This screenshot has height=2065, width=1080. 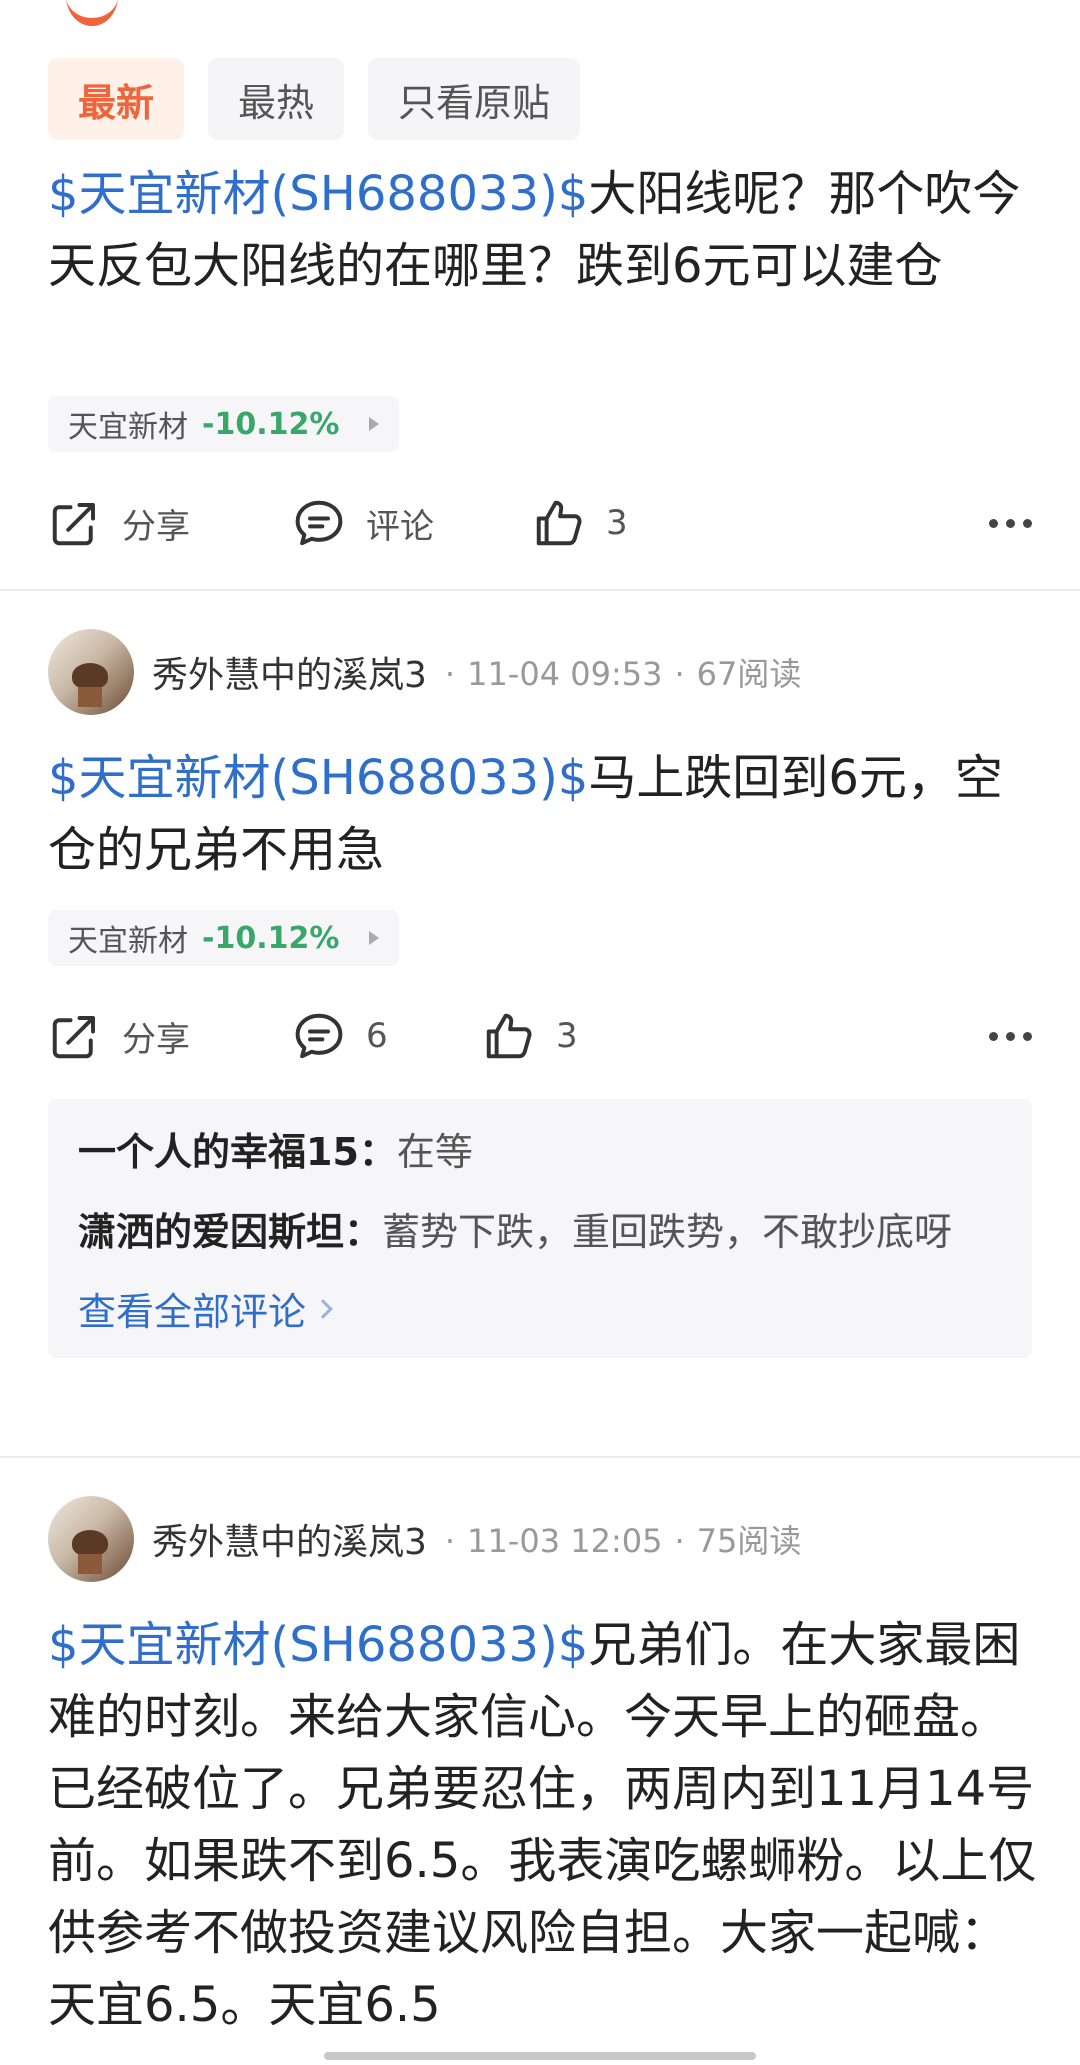 I want to click on post-time: 11-04 09:53, so click(x=565, y=674).